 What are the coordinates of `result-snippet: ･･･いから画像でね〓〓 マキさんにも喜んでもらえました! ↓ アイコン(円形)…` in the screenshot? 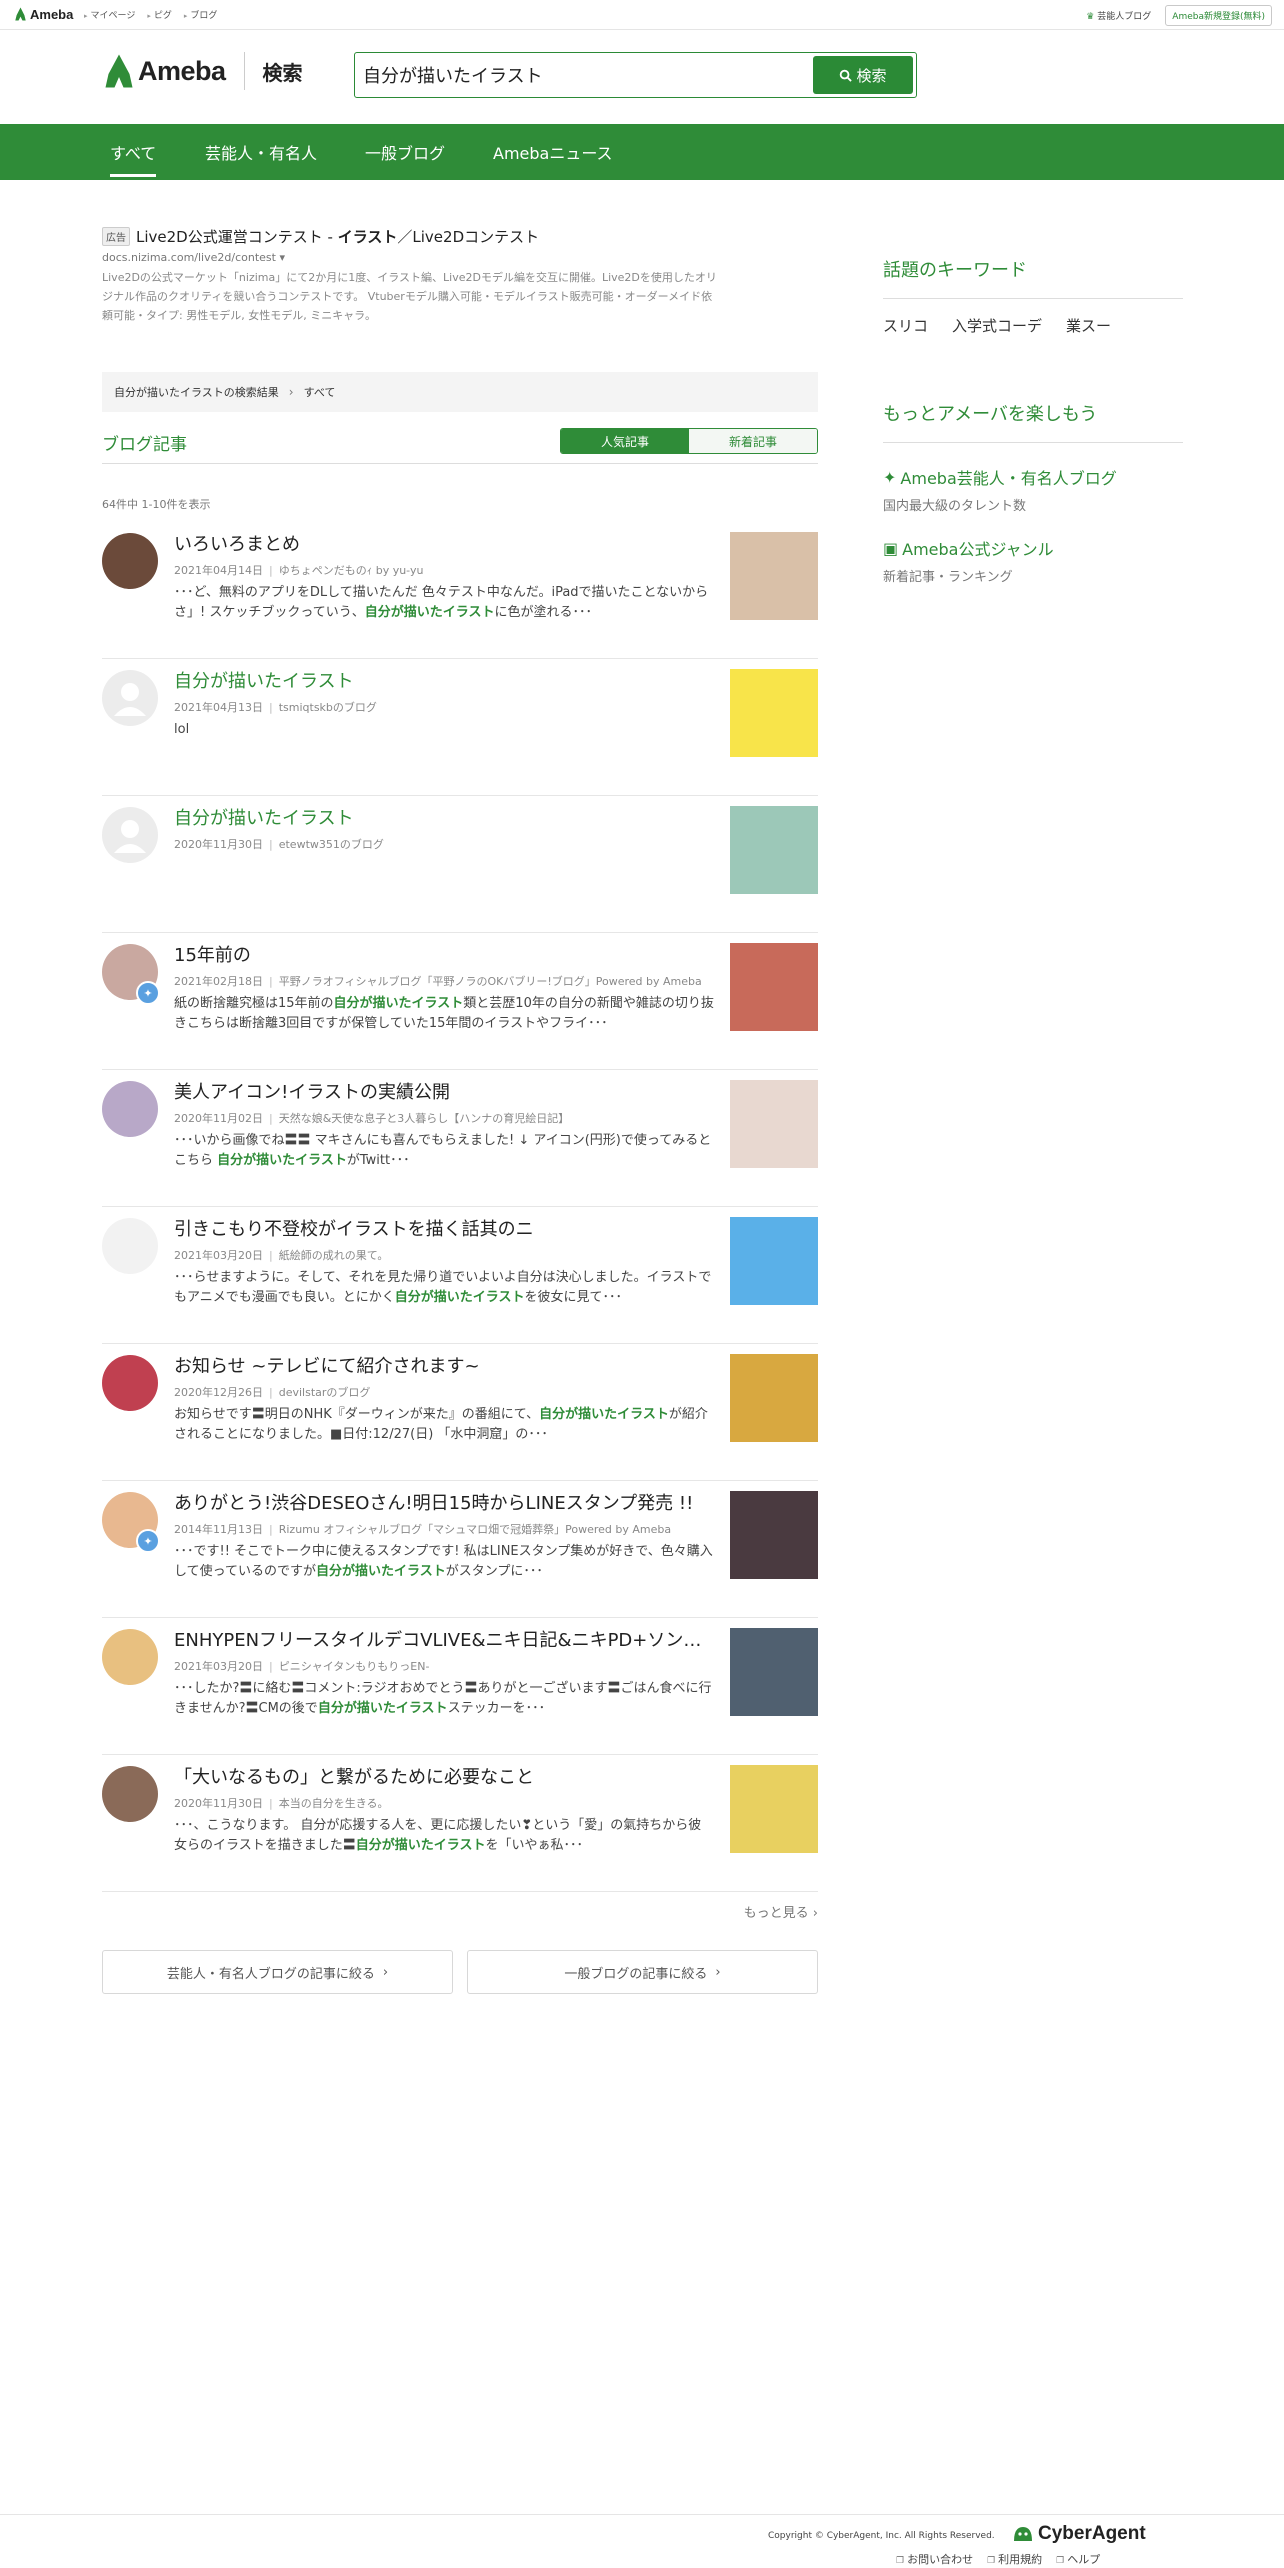 It's located at (444, 1151).